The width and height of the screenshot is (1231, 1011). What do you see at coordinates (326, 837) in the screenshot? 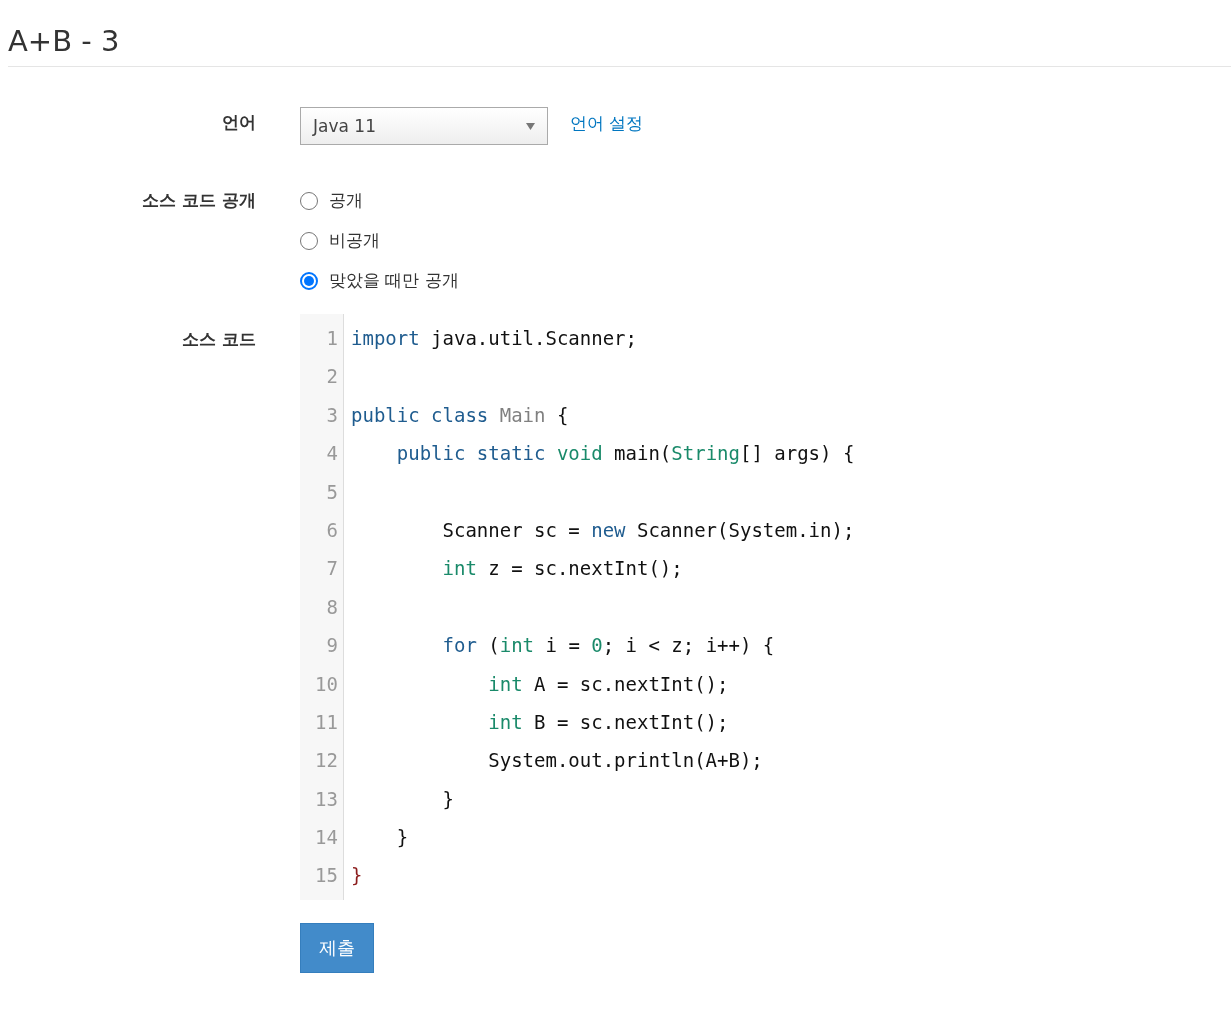
I see `line-number: 14` at bounding box center [326, 837].